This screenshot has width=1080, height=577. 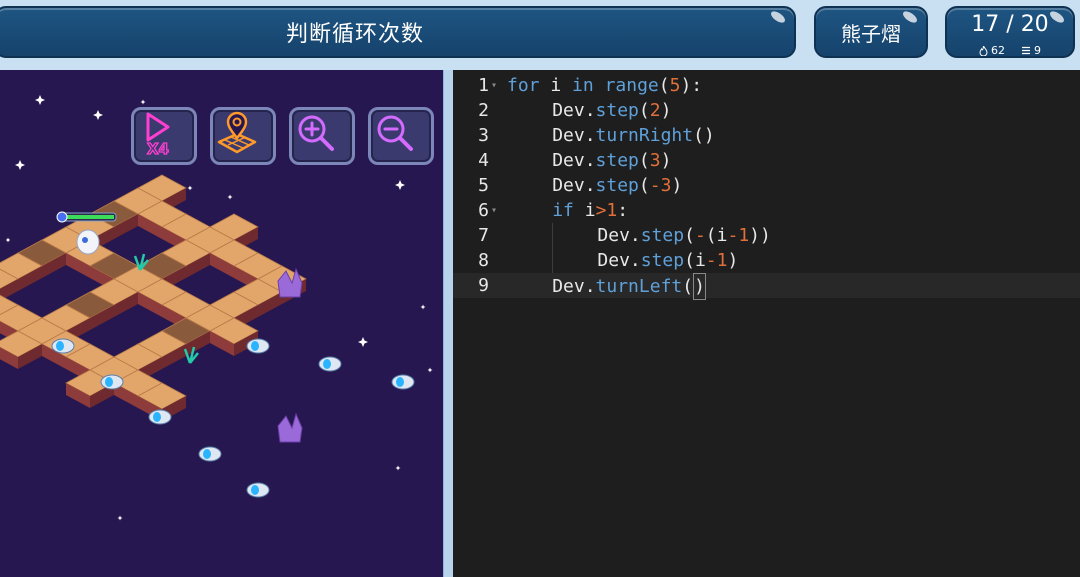 I want to click on user-name: 熊子熠, so click(x=871, y=33).